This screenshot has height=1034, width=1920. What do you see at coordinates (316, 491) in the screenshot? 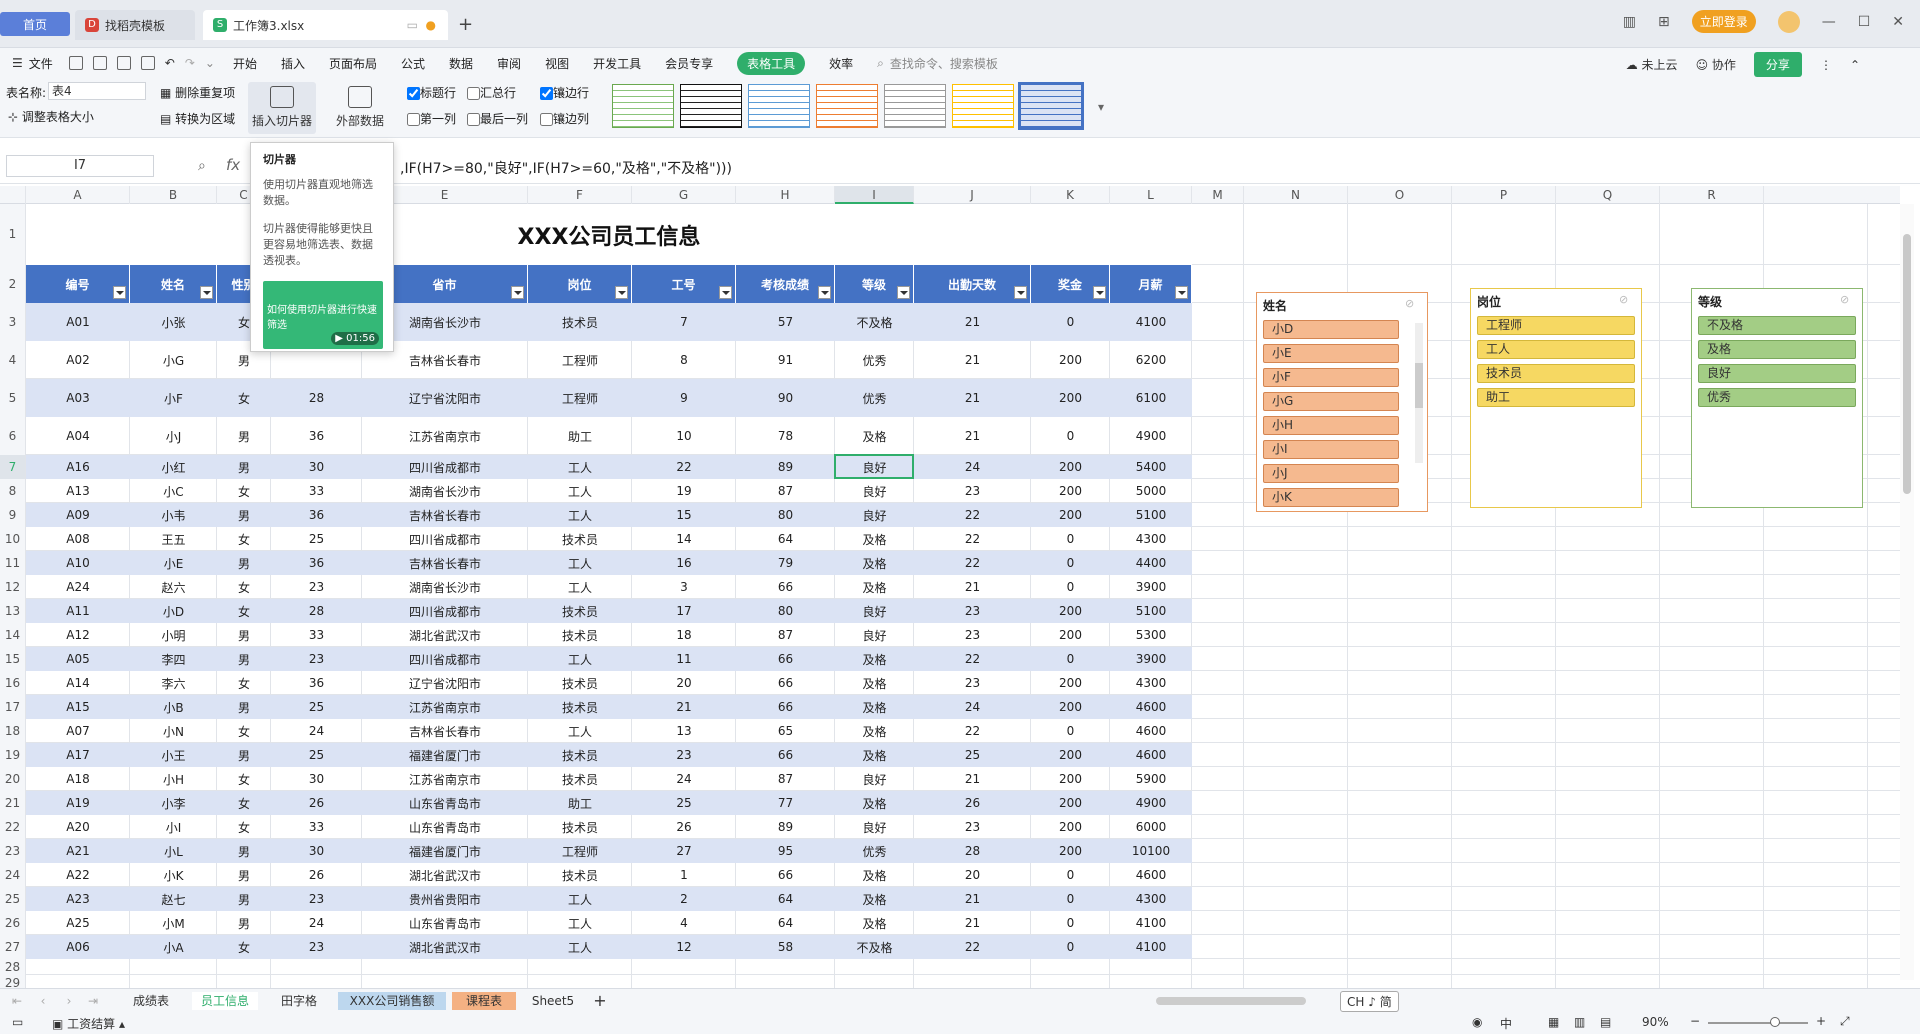
I see `table-cell: 33` at bounding box center [316, 491].